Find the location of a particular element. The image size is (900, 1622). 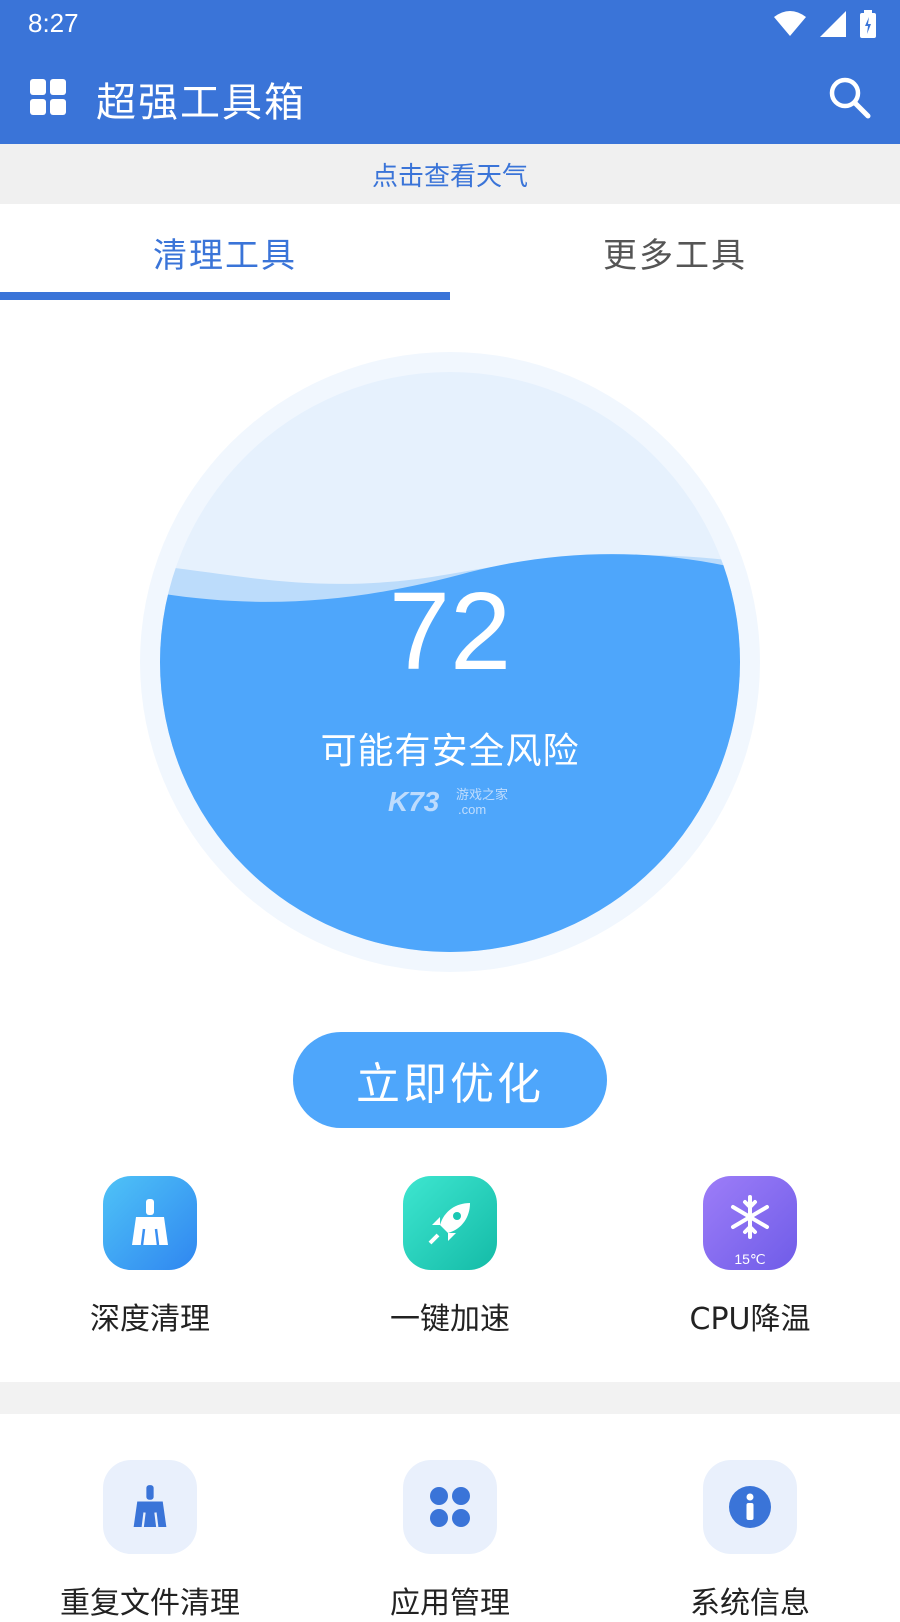

tool-one-key-boost: 一键加速 is located at coordinates (450, 1257).